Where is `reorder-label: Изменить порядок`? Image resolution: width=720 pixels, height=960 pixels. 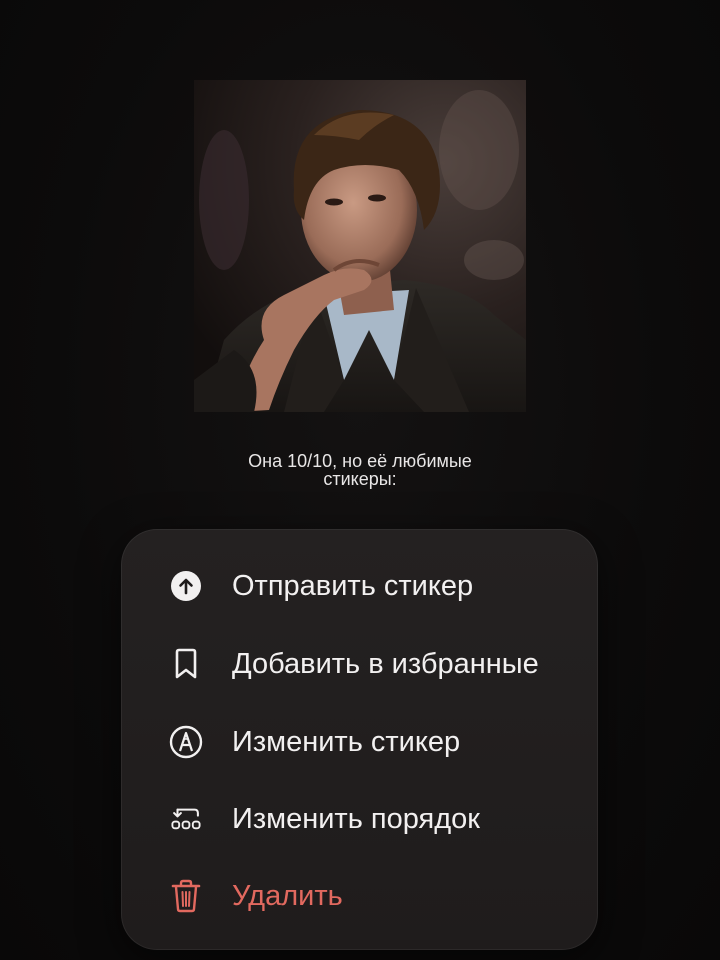 reorder-label: Изменить порядок is located at coordinates (356, 818).